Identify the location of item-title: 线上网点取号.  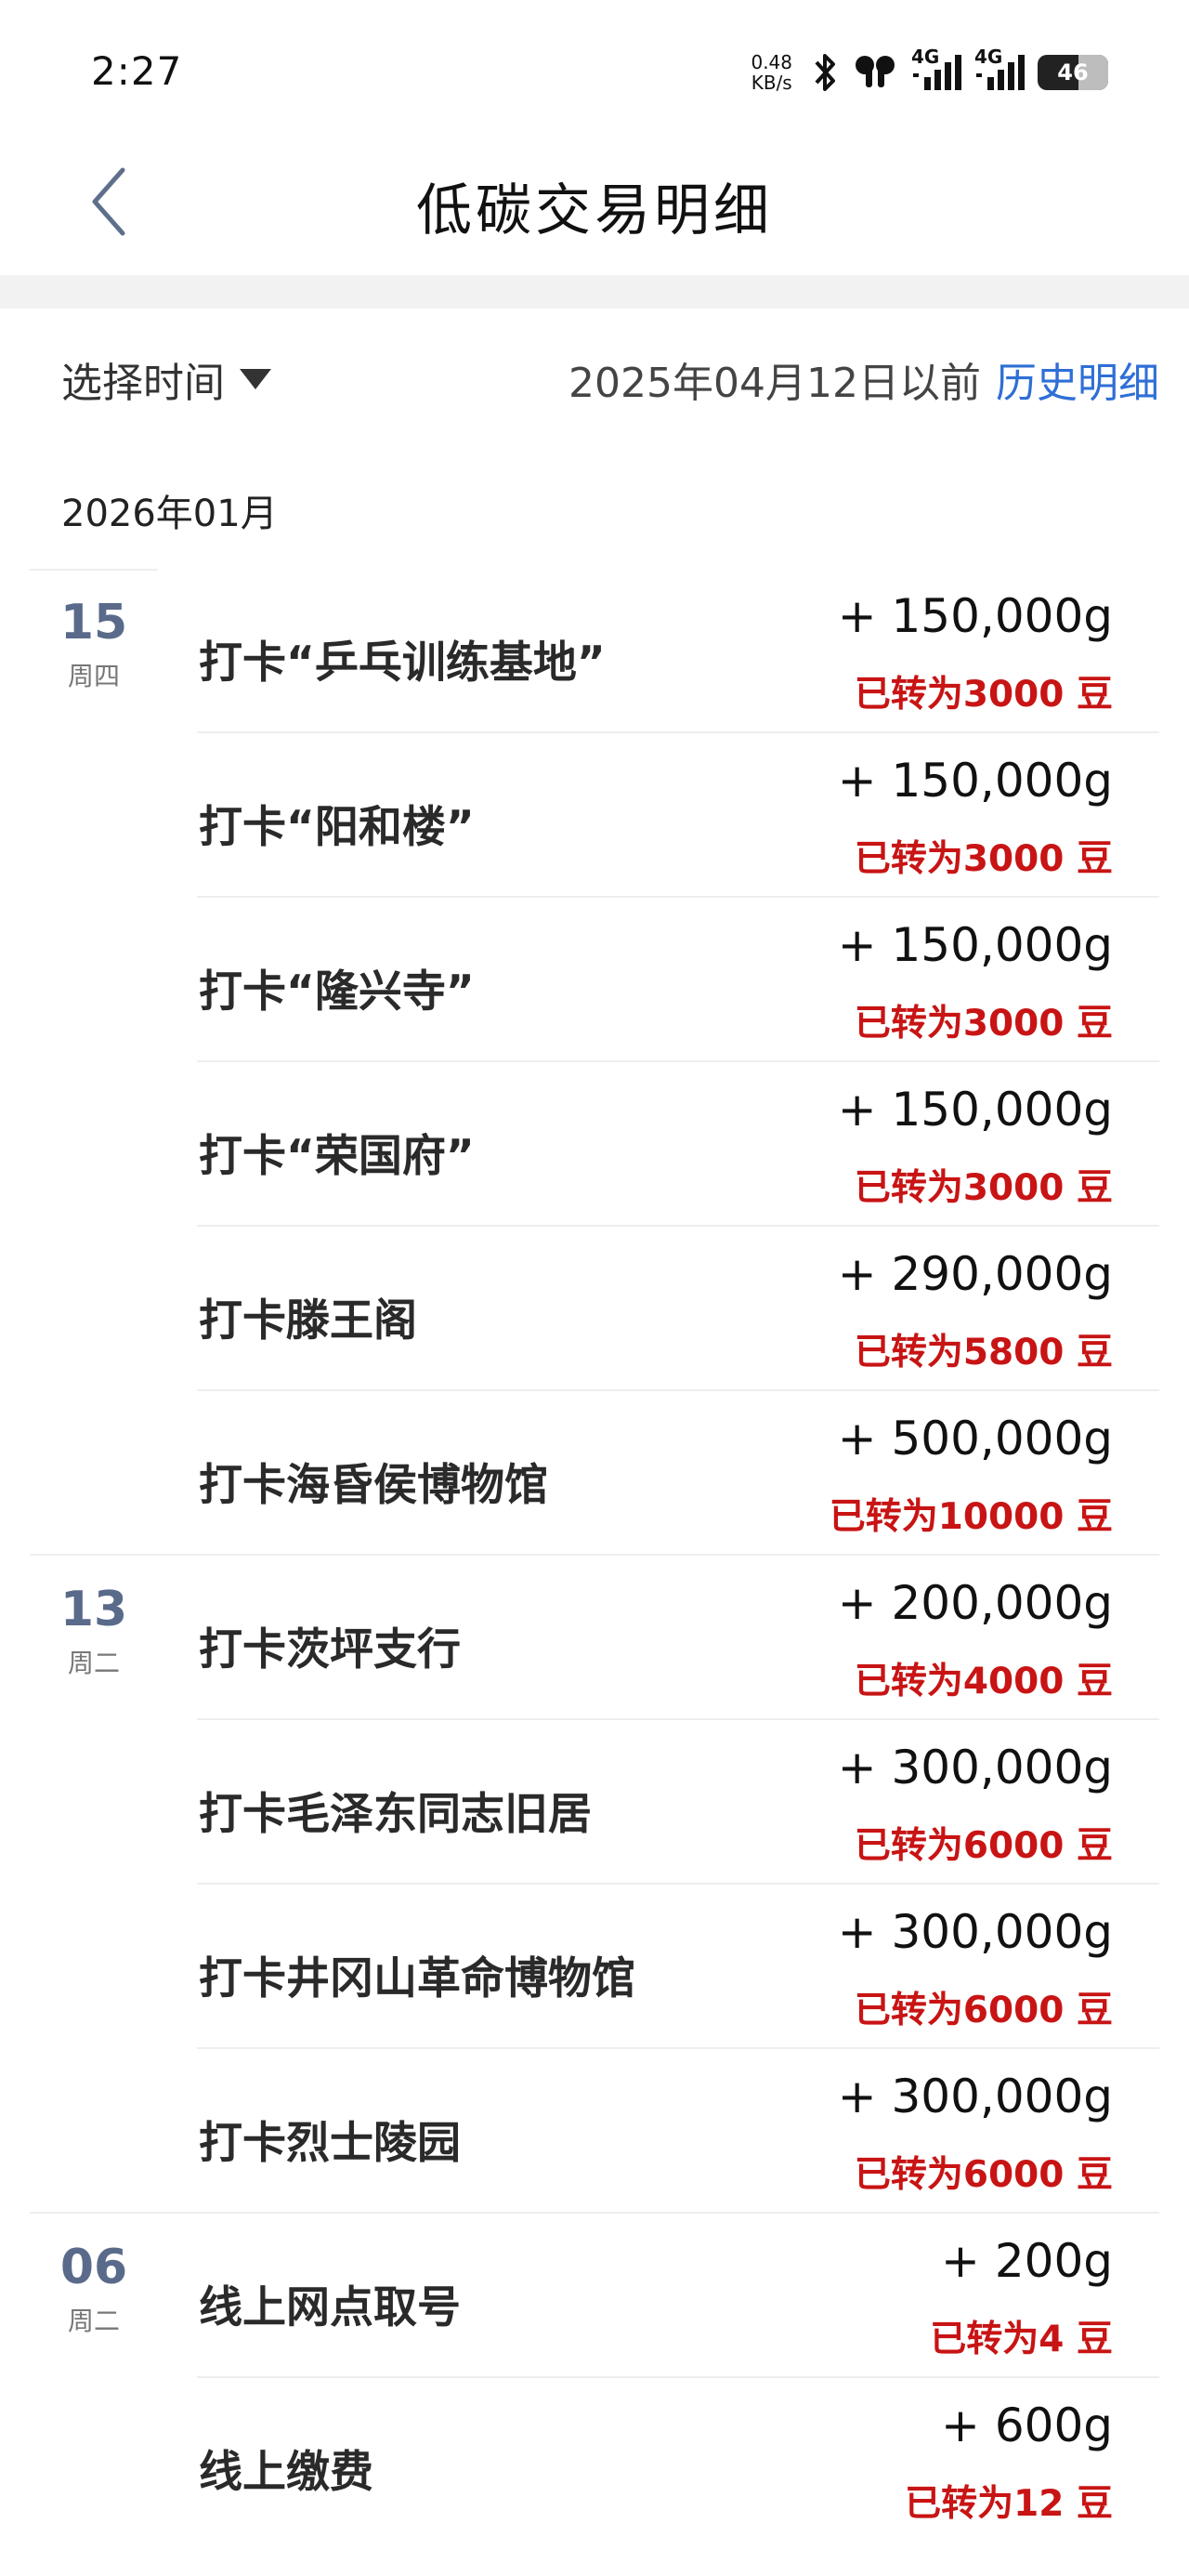
(330, 2307).